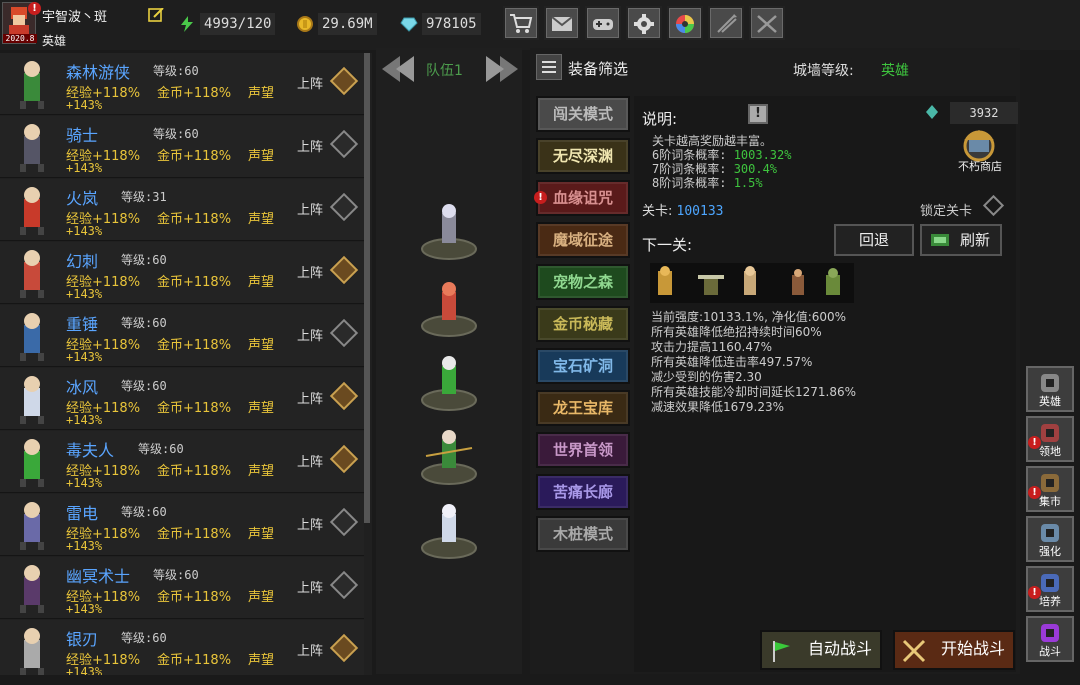 This screenshot has height=685, width=1080. I want to click on hero-row: 森林游侠 等级:60 经验+118% 金币+118% 声望 +143% 上阵, so click(182, 84).